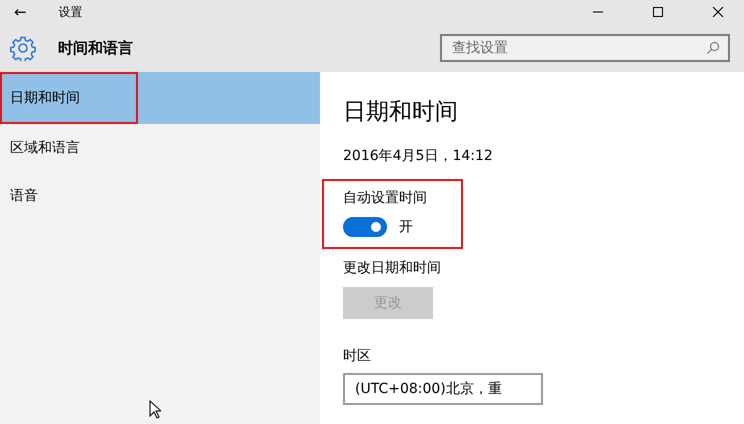  What do you see at coordinates (400, 112) in the screenshot?
I see `page-title: 日期和时间` at bounding box center [400, 112].